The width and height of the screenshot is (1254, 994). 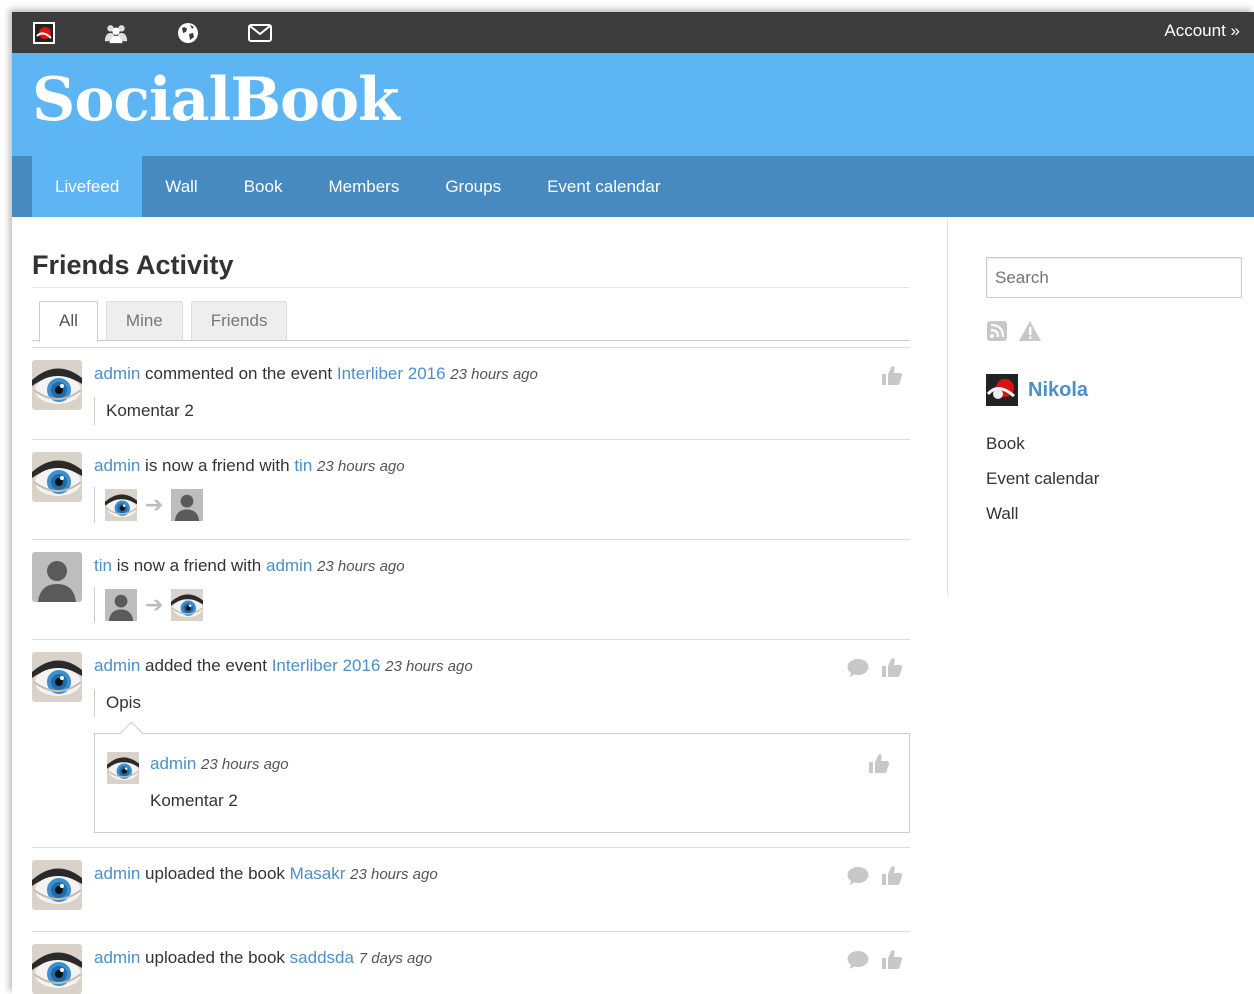 I want to click on comment-actions, so click(x=879, y=764).